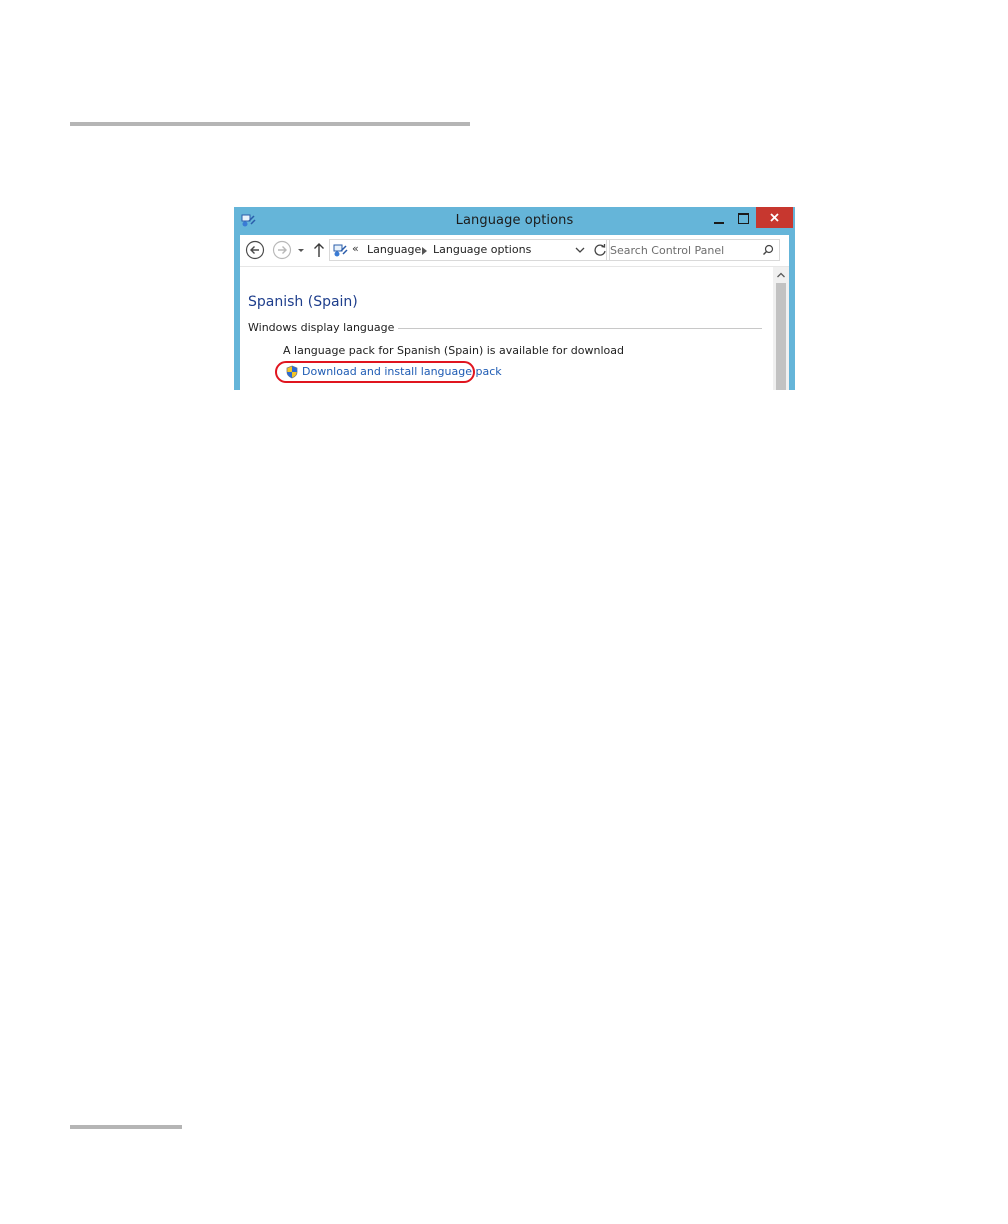 The image size is (1008, 1224). I want to click on shield-icon, so click(292, 372).